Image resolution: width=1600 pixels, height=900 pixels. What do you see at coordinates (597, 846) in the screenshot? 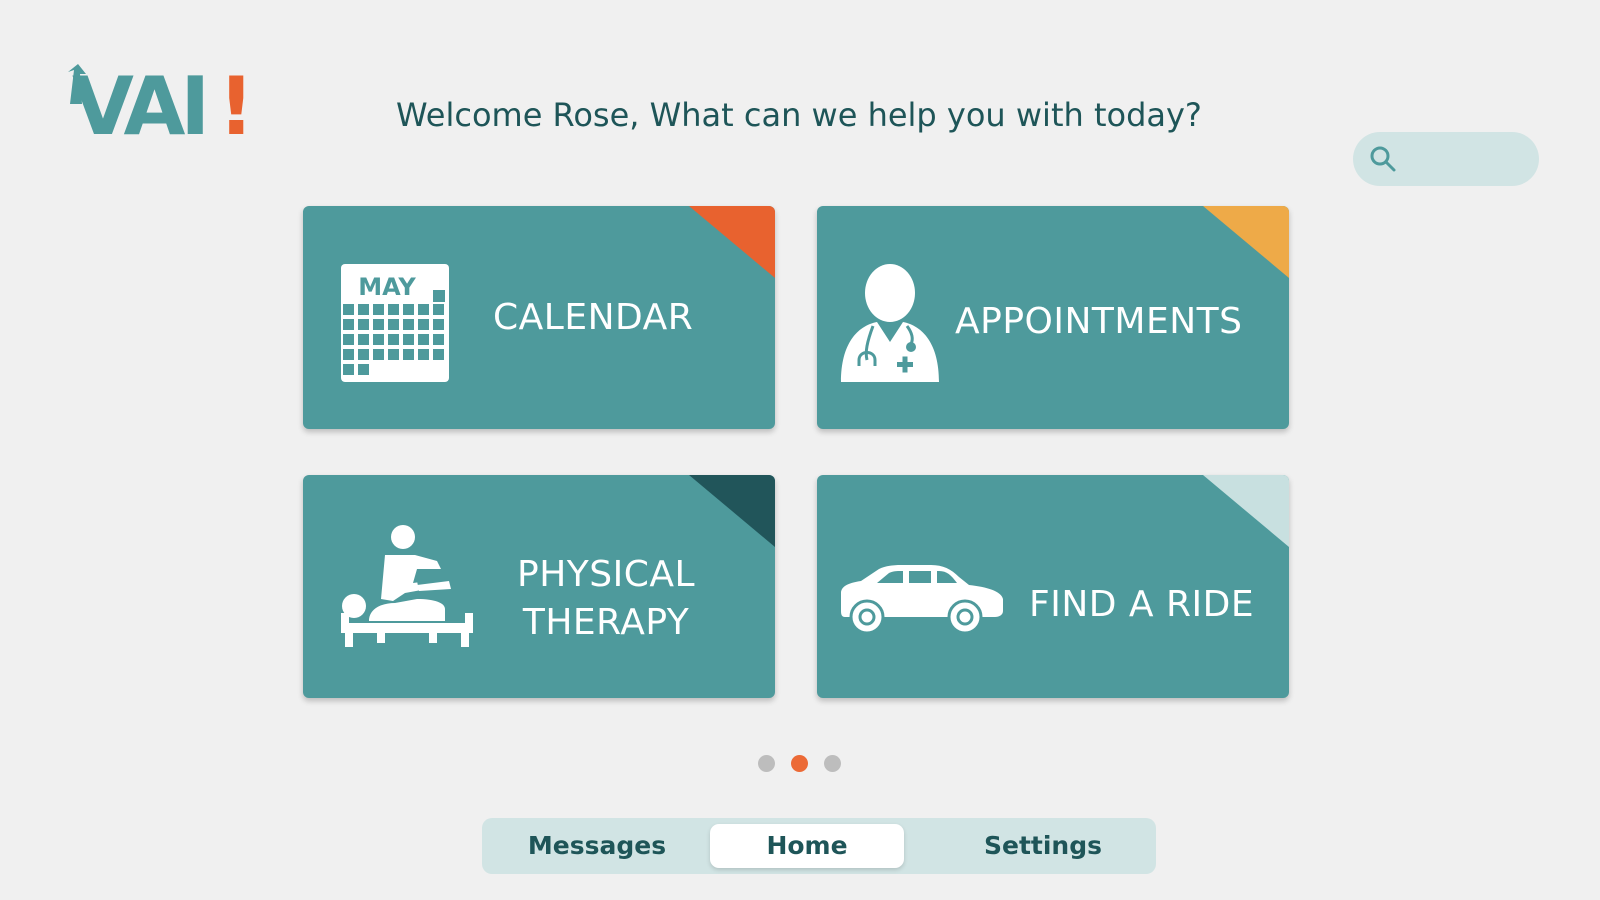
I see `nav-messages: Messages` at bounding box center [597, 846].